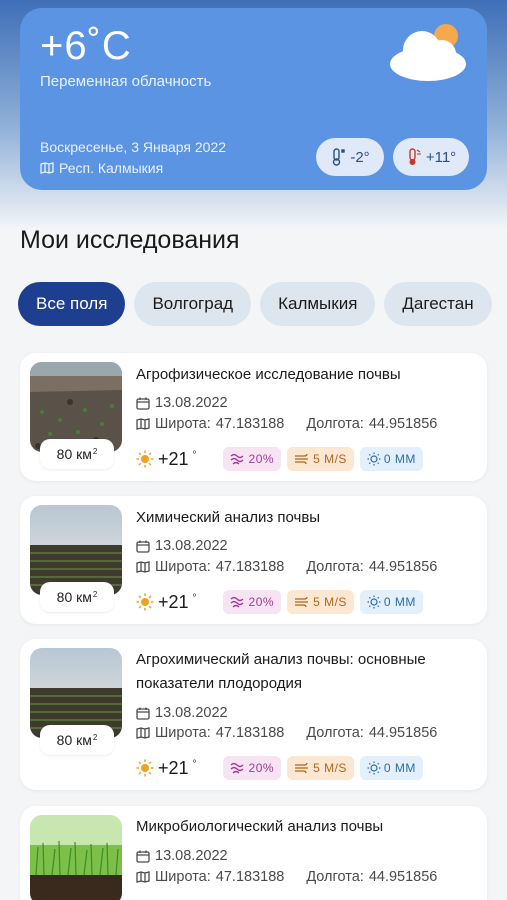 The width and height of the screenshot is (507, 900). I want to click on region-label: Респ. Калмыкия, so click(111, 168).